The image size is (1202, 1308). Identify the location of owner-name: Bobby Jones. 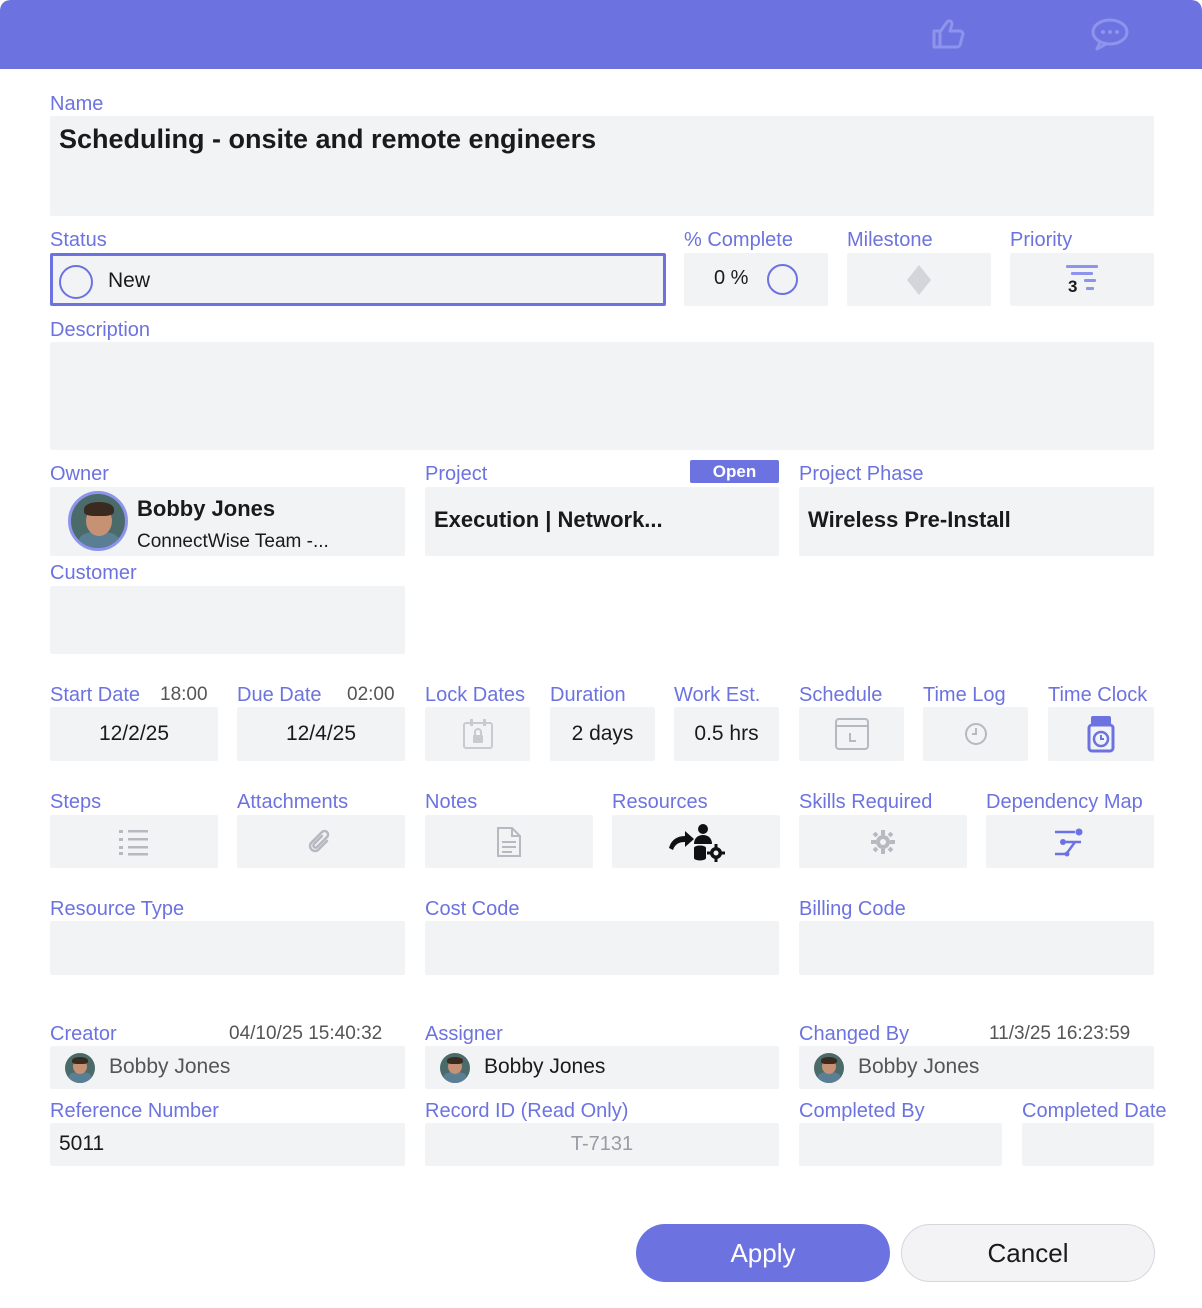
(206, 508).